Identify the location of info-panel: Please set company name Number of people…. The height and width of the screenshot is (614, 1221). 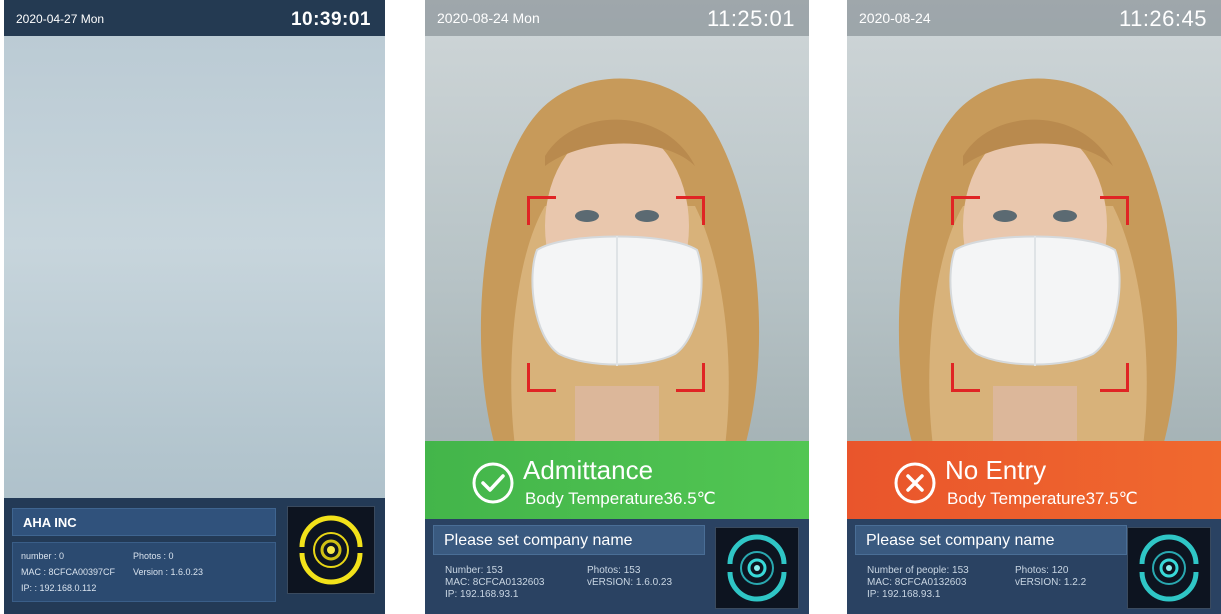
(1034, 566).